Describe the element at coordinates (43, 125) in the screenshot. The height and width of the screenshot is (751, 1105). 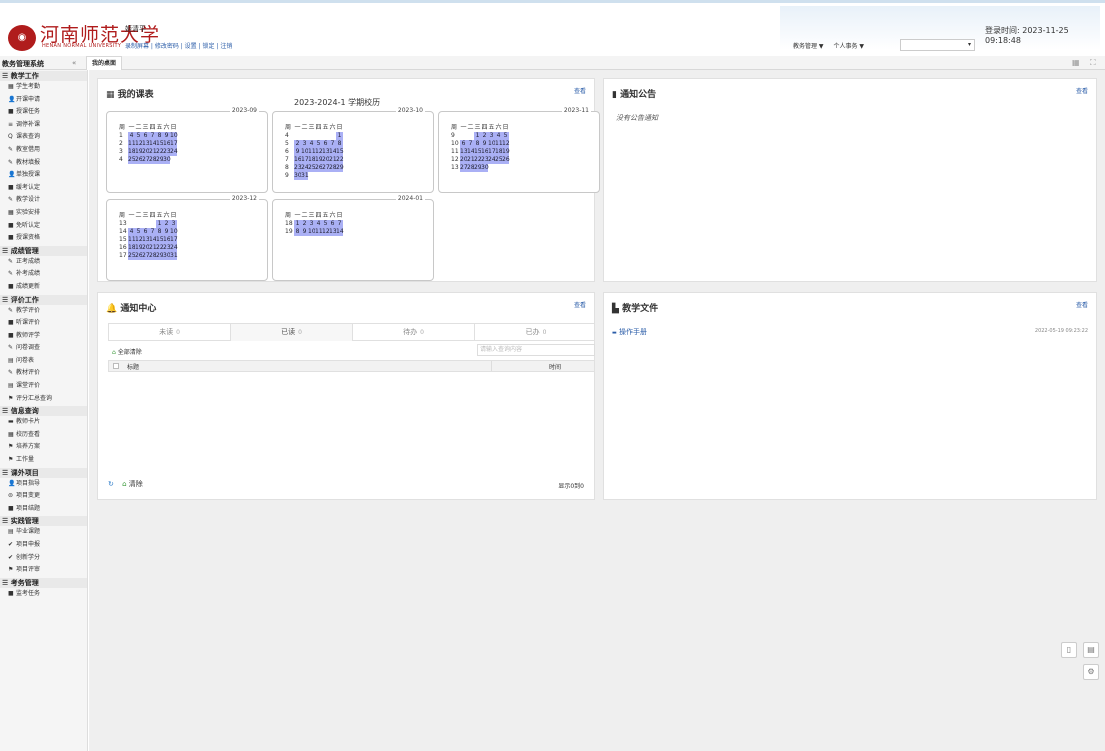
I see `sidebar-item: ≡ 调停补课` at that location.